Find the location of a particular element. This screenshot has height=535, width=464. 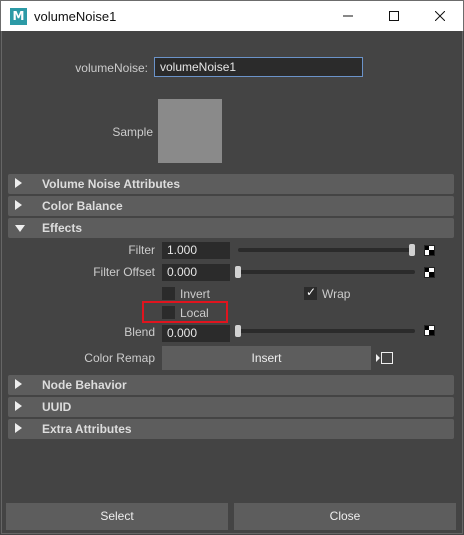

maya-app-icon: M is located at coordinates (18, 16).